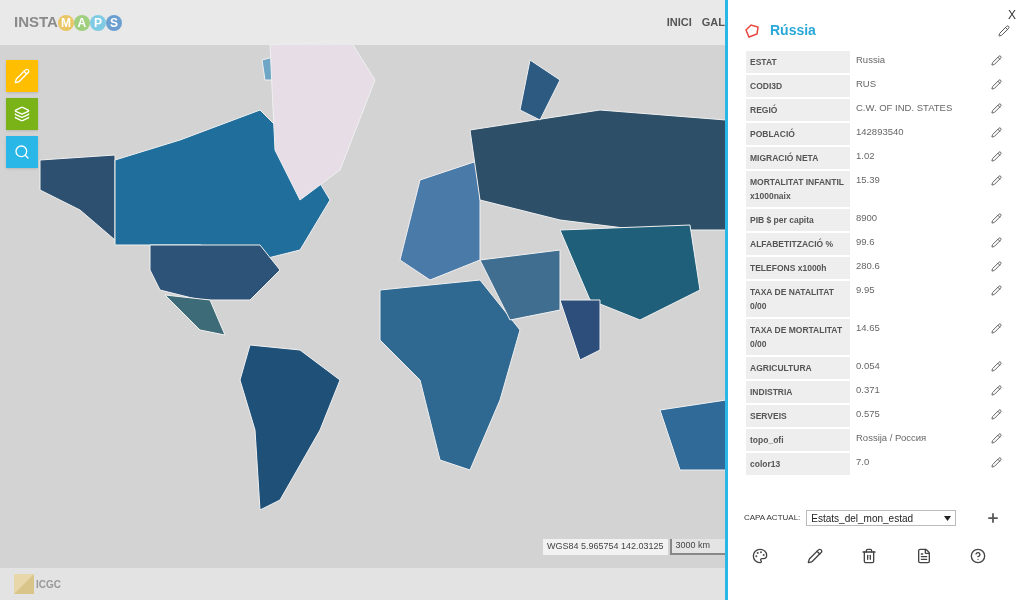 Image resolution: width=1024 pixels, height=600 pixels. I want to click on field-value: Russia, so click(871, 60).